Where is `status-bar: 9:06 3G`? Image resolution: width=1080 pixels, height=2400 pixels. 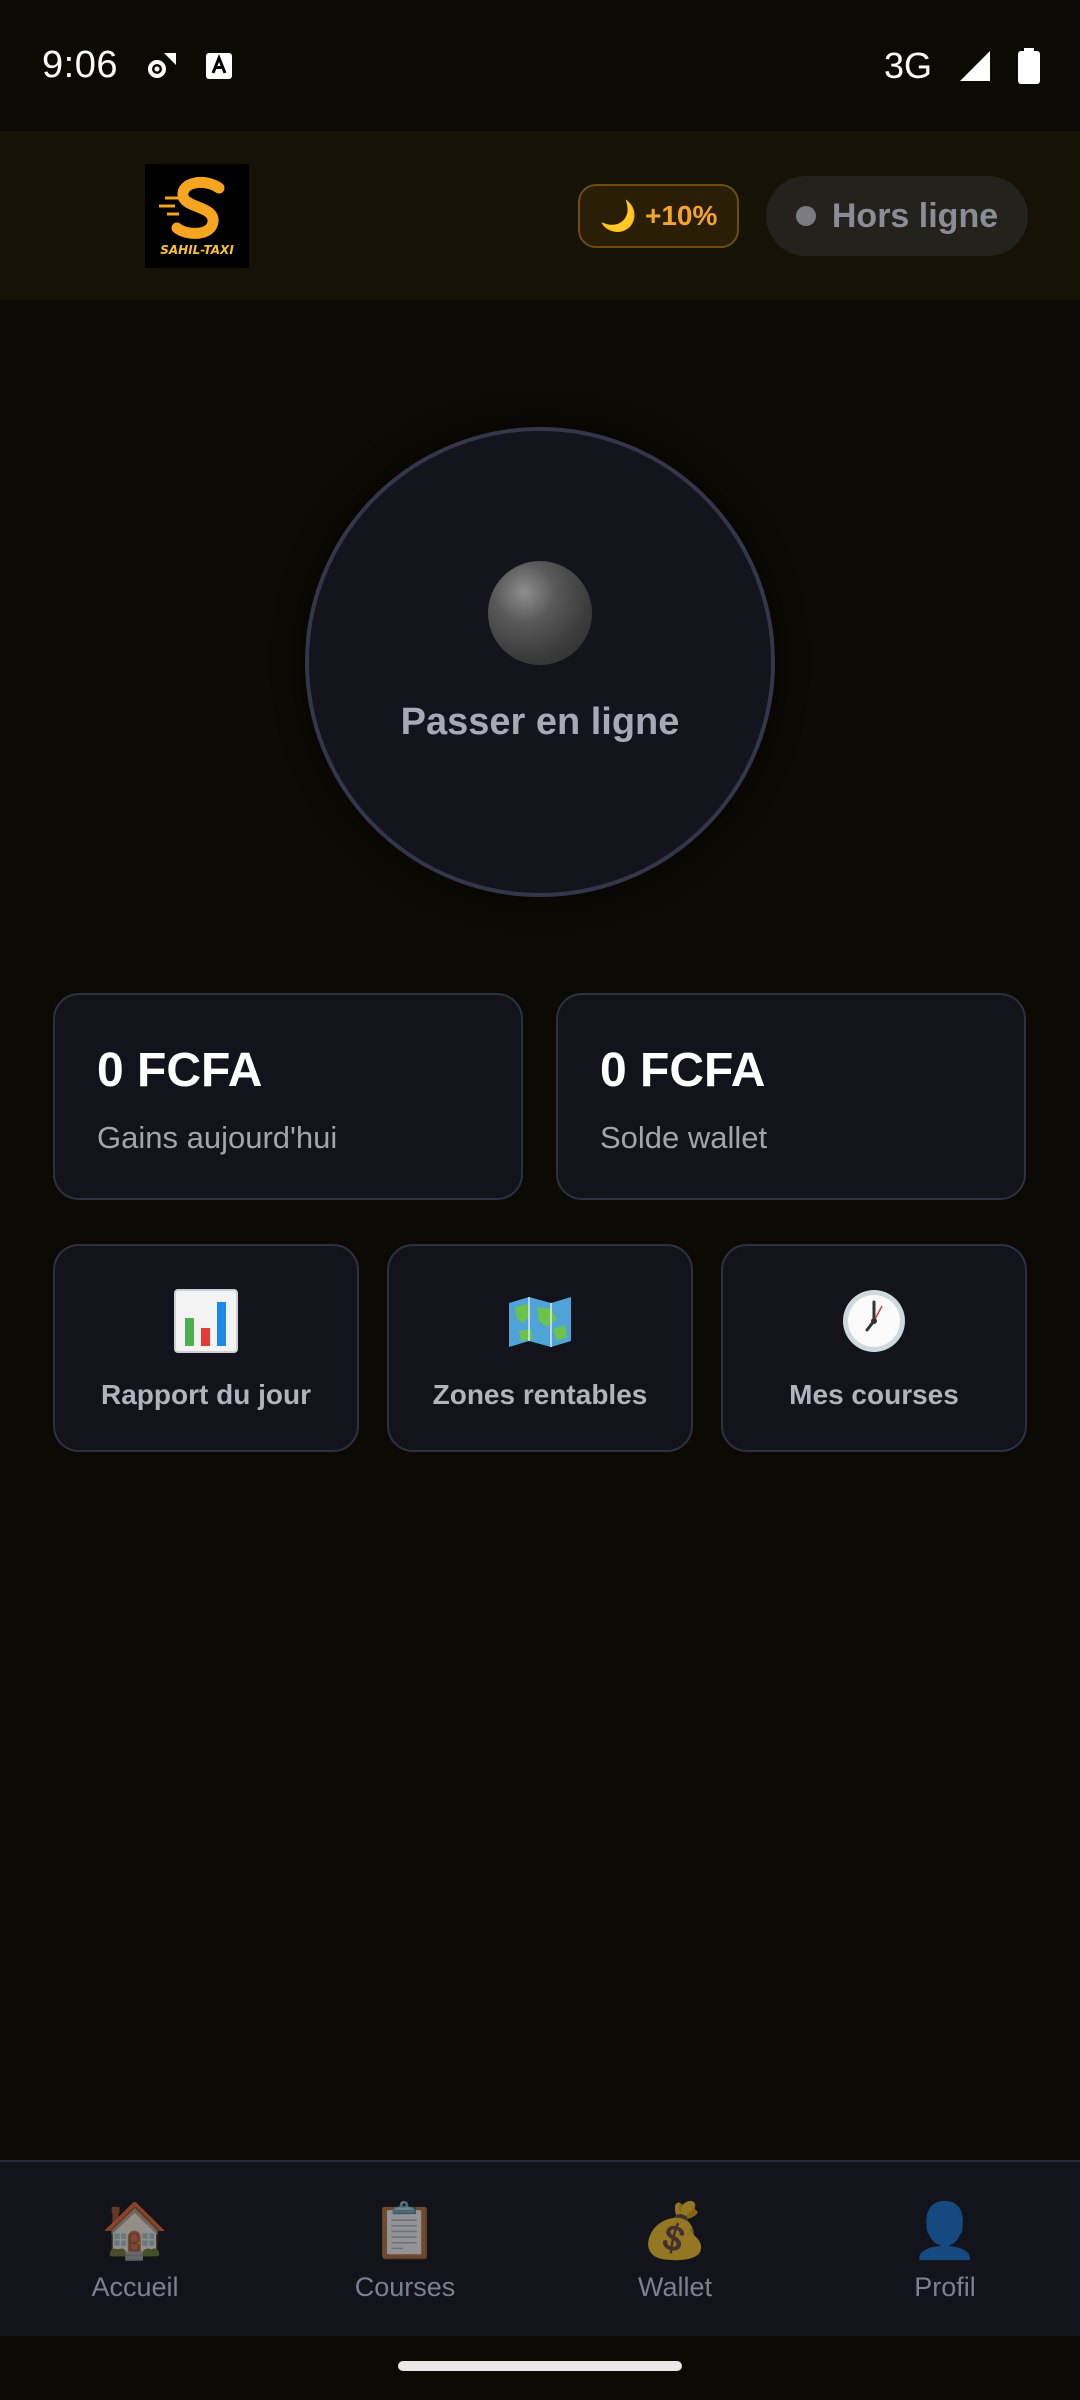
status-bar: 9:06 3G is located at coordinates (540, 65).